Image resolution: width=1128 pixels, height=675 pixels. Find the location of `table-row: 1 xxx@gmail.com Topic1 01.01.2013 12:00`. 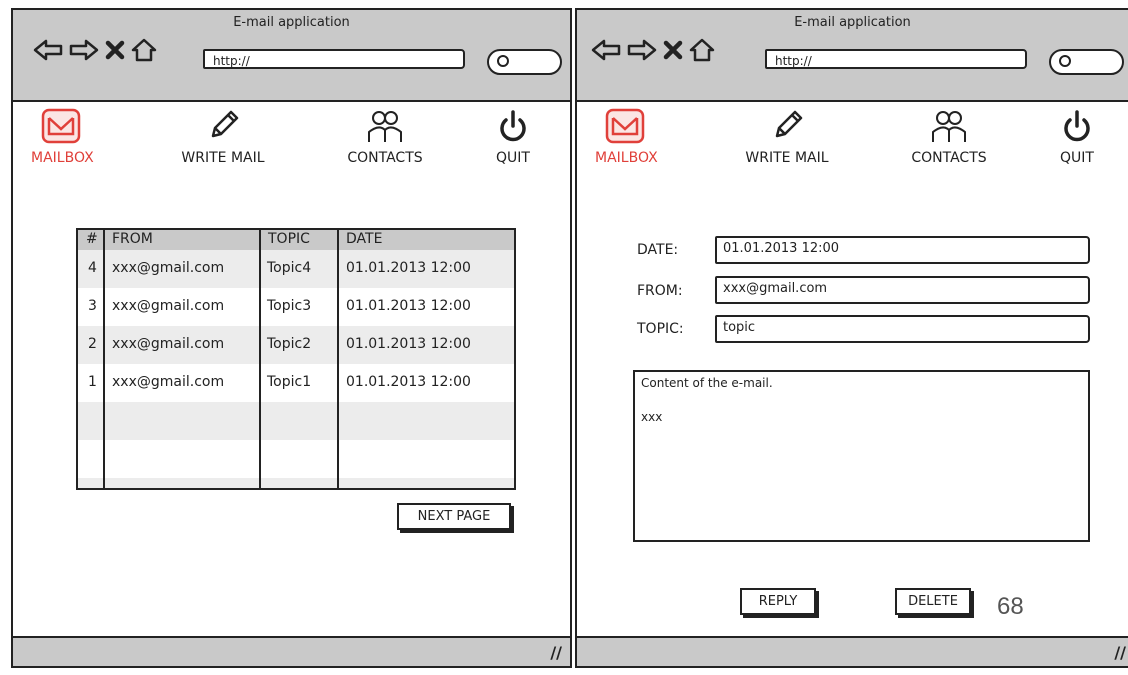

table-row: 1 xxx@gmail.com Topic1 01.01.2013 12:00 is located at coordinates (296, 383).